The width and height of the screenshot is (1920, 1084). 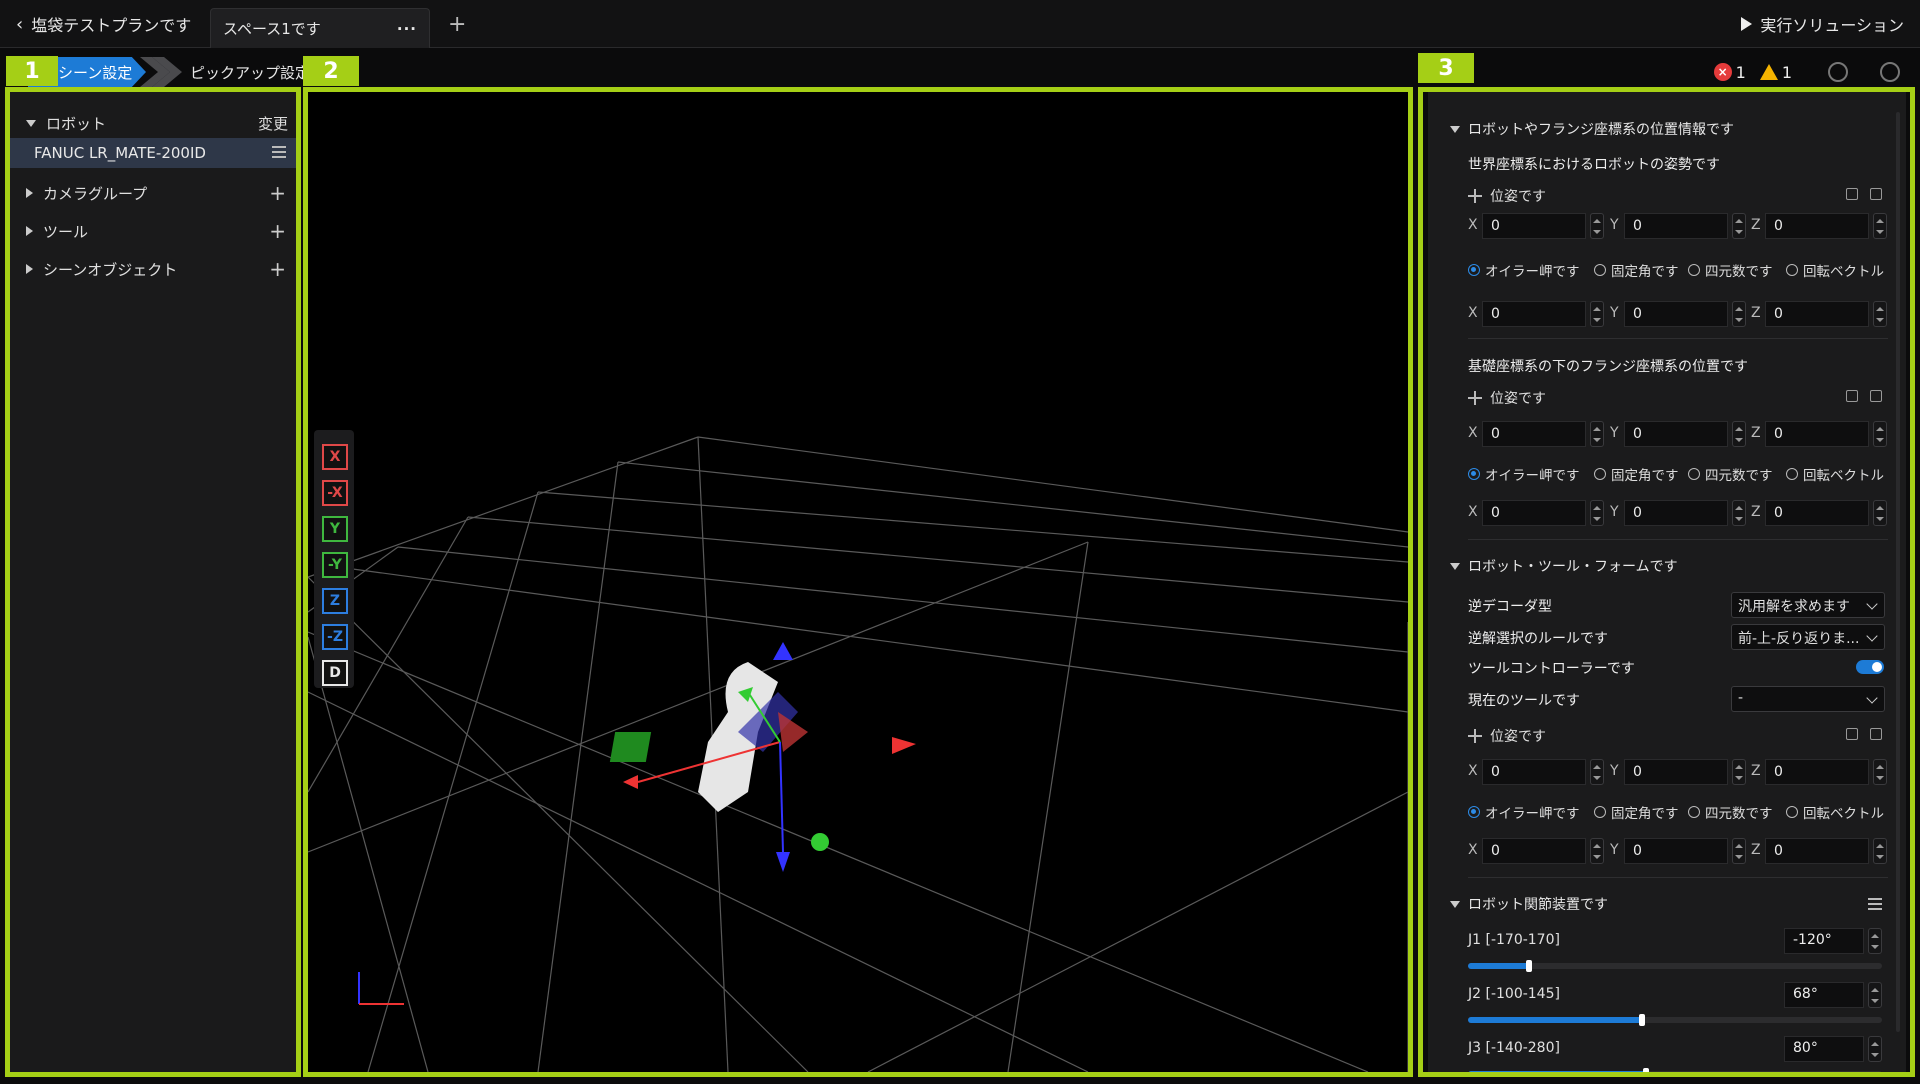 I want to click on globe-icon, so click(x=1890, y=72).